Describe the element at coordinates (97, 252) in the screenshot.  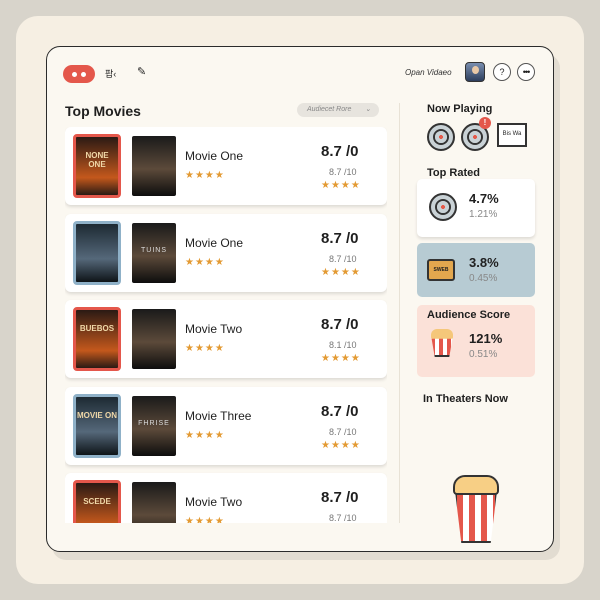
I see `movie-poster` at that location.